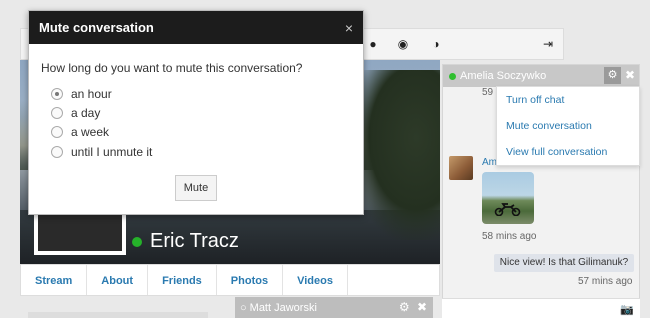  I want to click on camera-icon: 📷, so click(627, 309).